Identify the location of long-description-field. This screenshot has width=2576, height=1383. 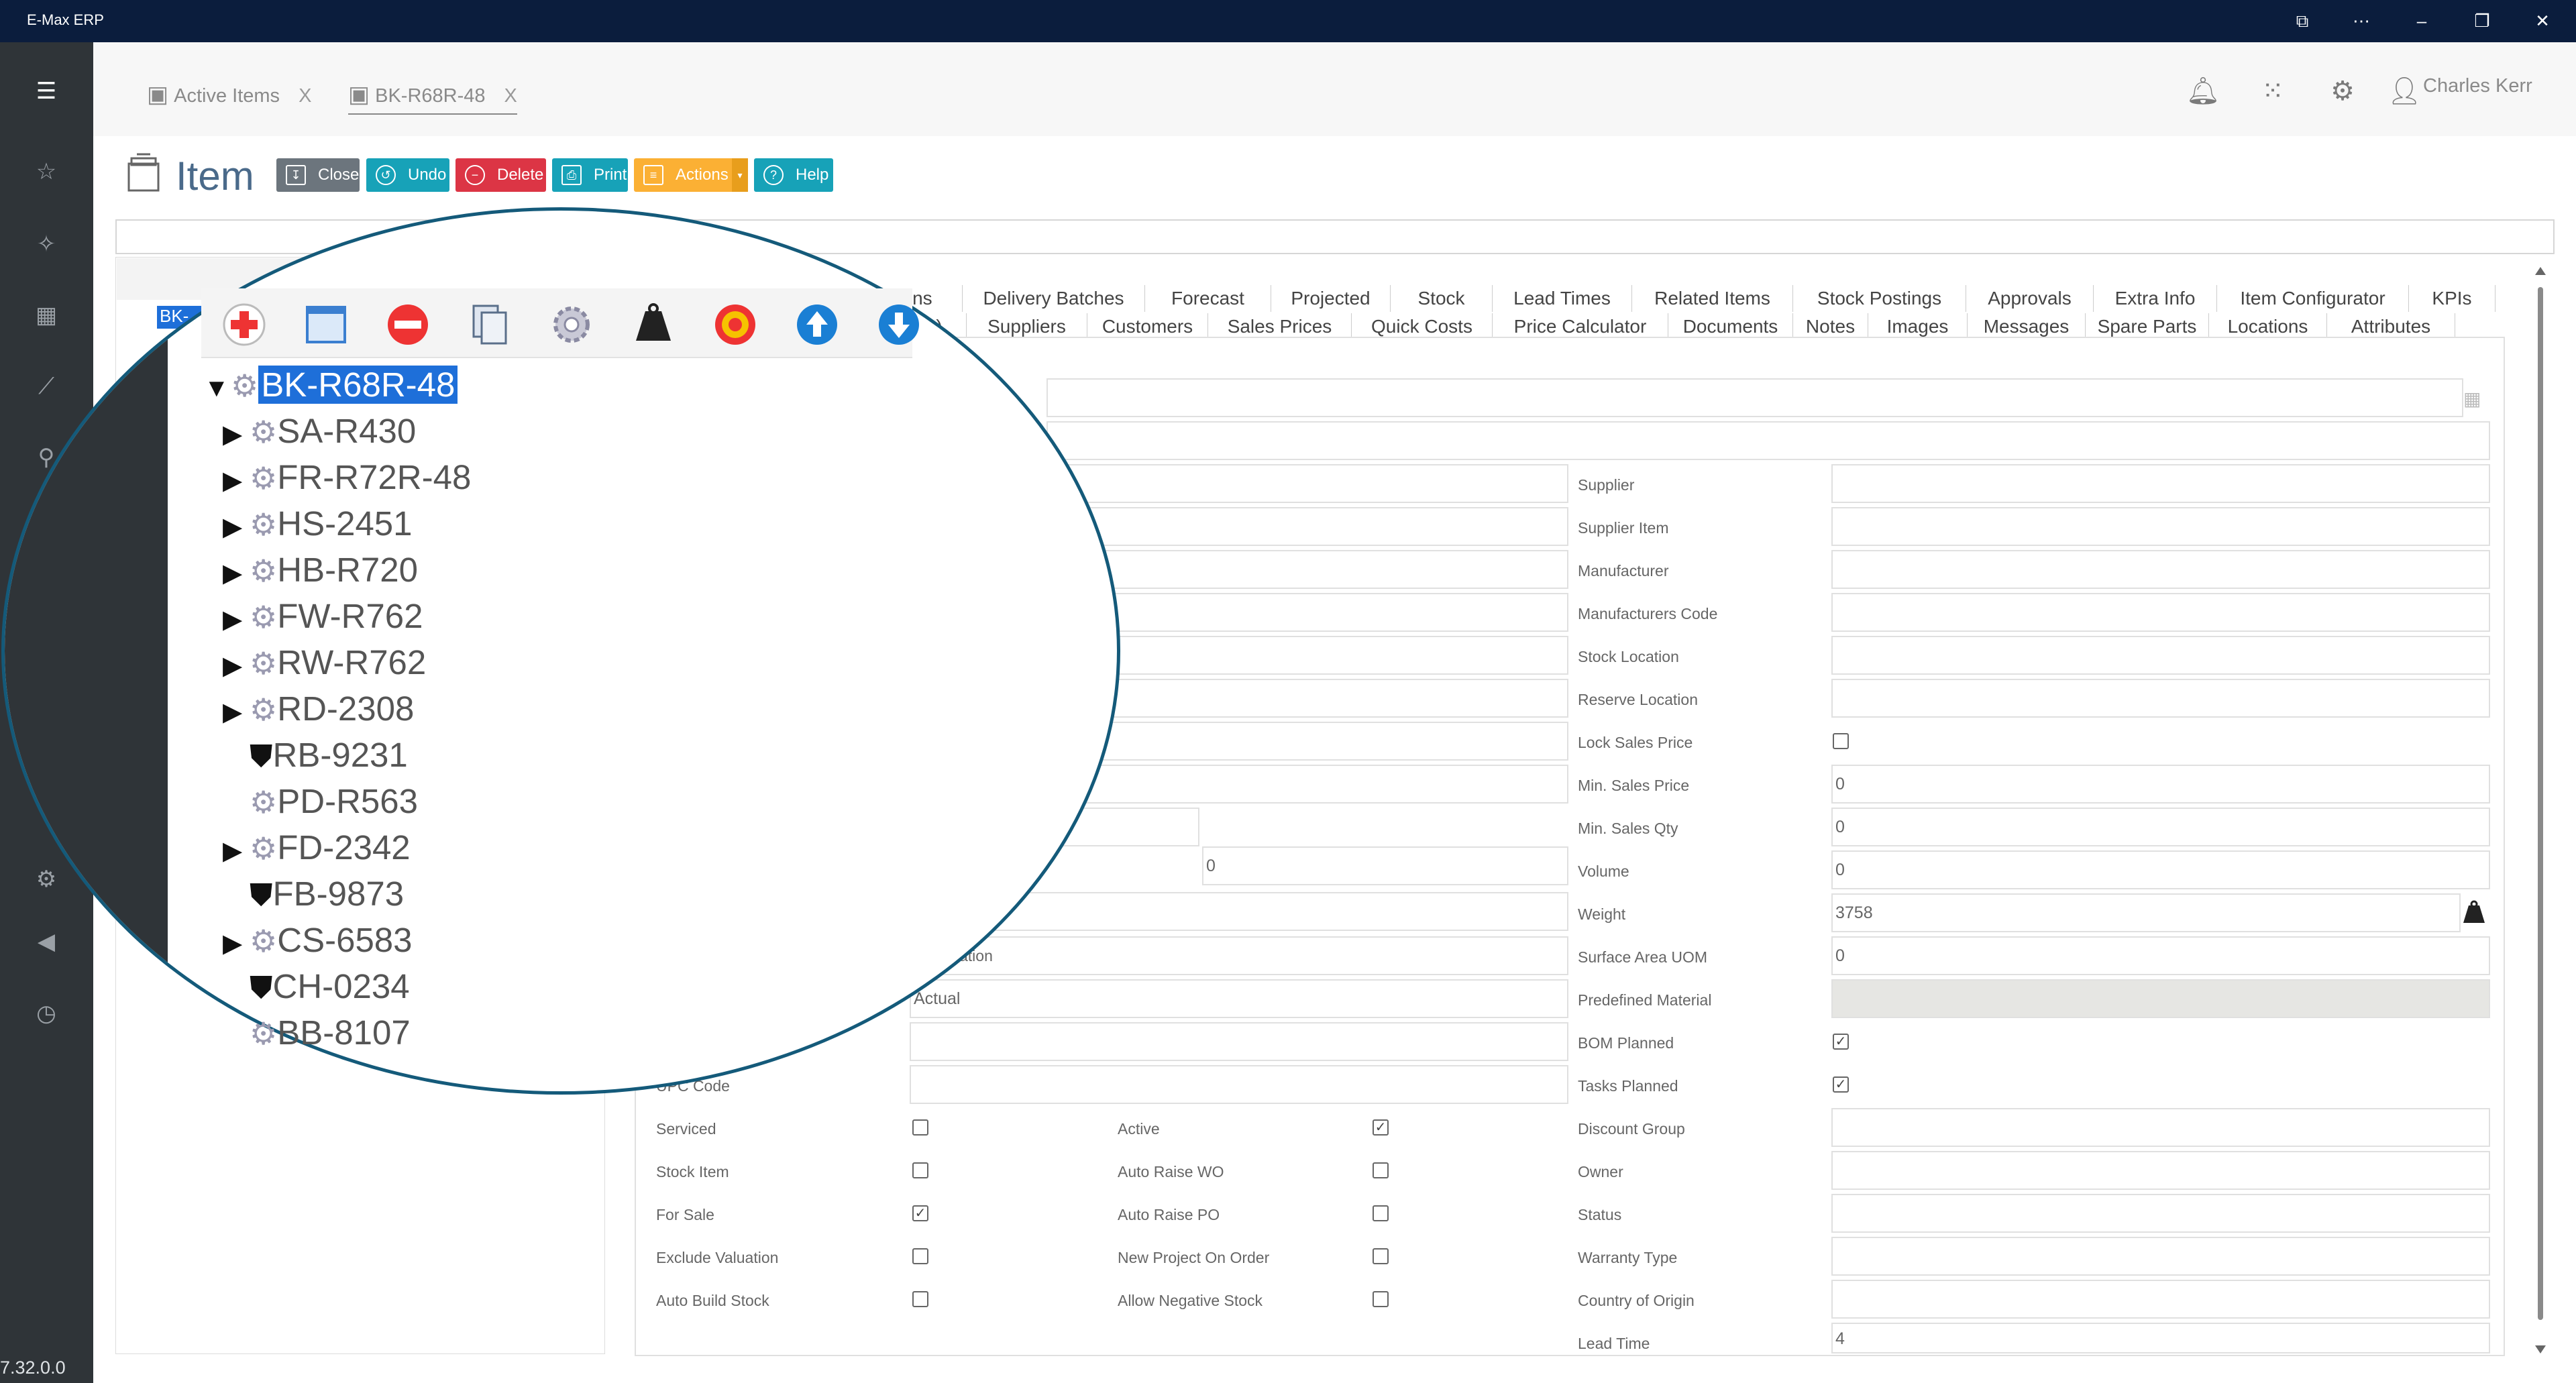
(1768, 440).